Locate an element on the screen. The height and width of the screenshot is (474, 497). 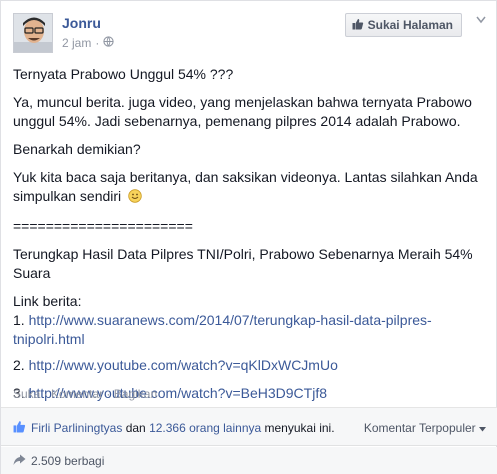
liker-name: Firli Parliningtyas is located at coordinates (76, 428).